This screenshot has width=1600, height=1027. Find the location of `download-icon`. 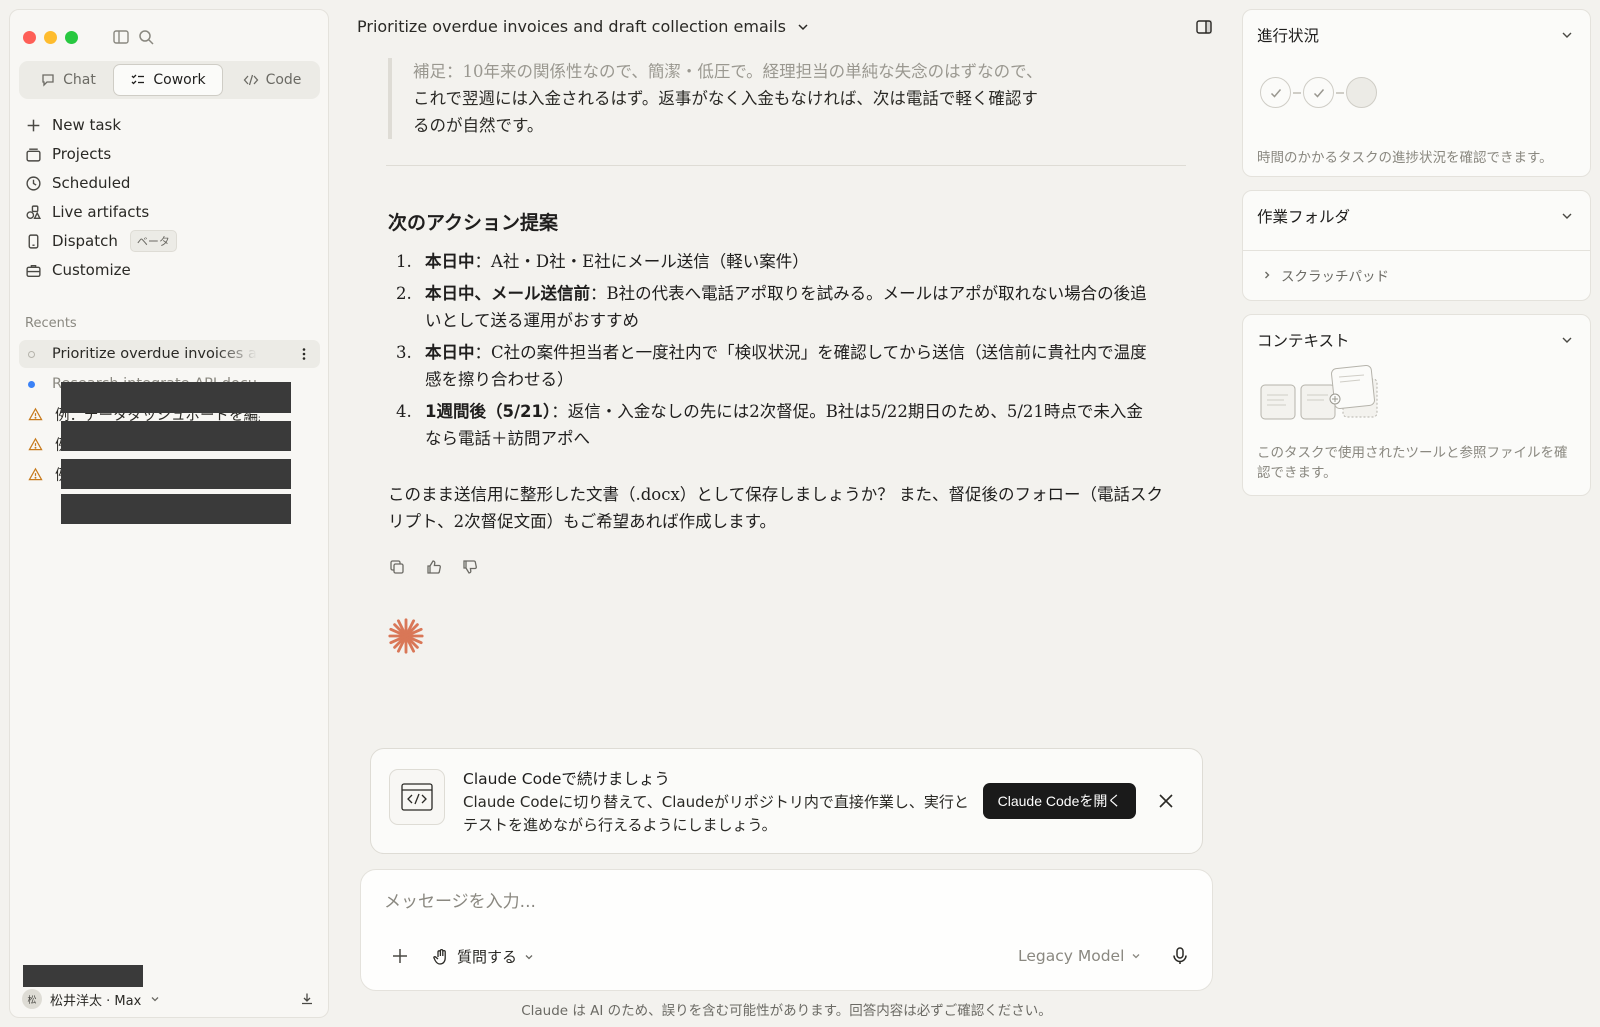

download-icon is located at coordinates (307, 999).